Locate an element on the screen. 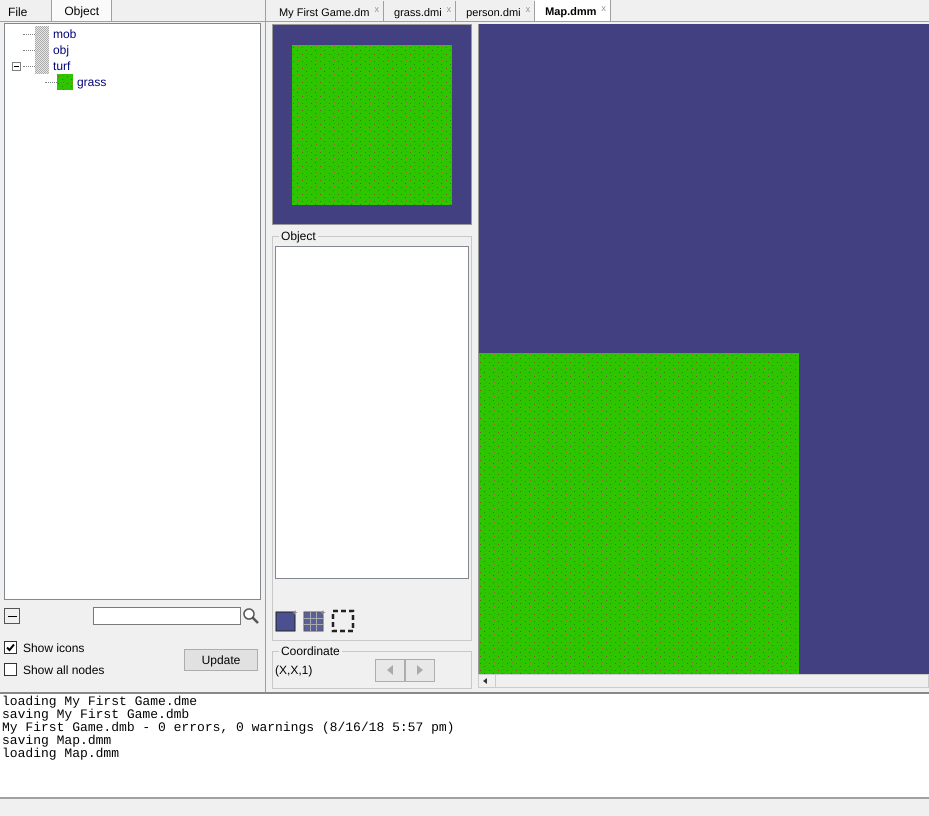 The image size is (929, 816). console-line: saving My First Game.dmb is located at coordinates (96, 714).